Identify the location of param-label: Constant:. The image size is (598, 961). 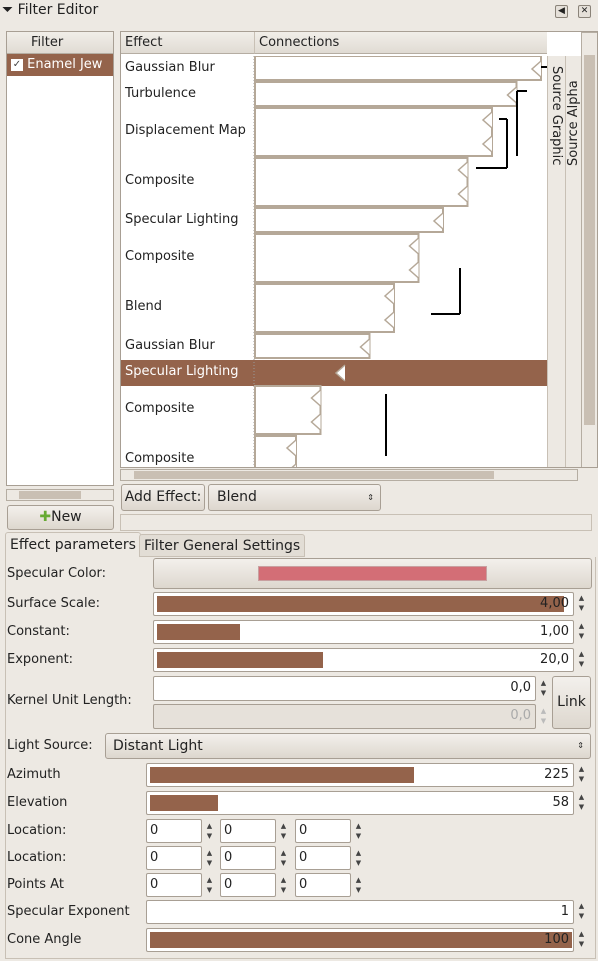
(38, 631).